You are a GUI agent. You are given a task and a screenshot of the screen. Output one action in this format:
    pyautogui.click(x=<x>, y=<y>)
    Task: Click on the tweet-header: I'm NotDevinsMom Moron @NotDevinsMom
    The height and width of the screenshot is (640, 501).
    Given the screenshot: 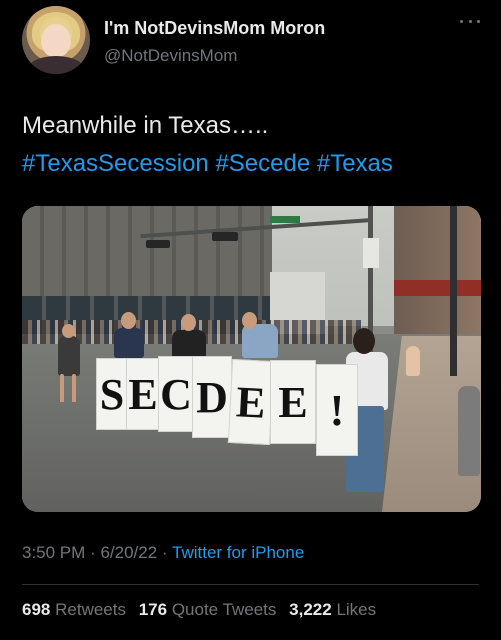 What is the action you would take?
    pyautogui.click(x=252, y=41)
    